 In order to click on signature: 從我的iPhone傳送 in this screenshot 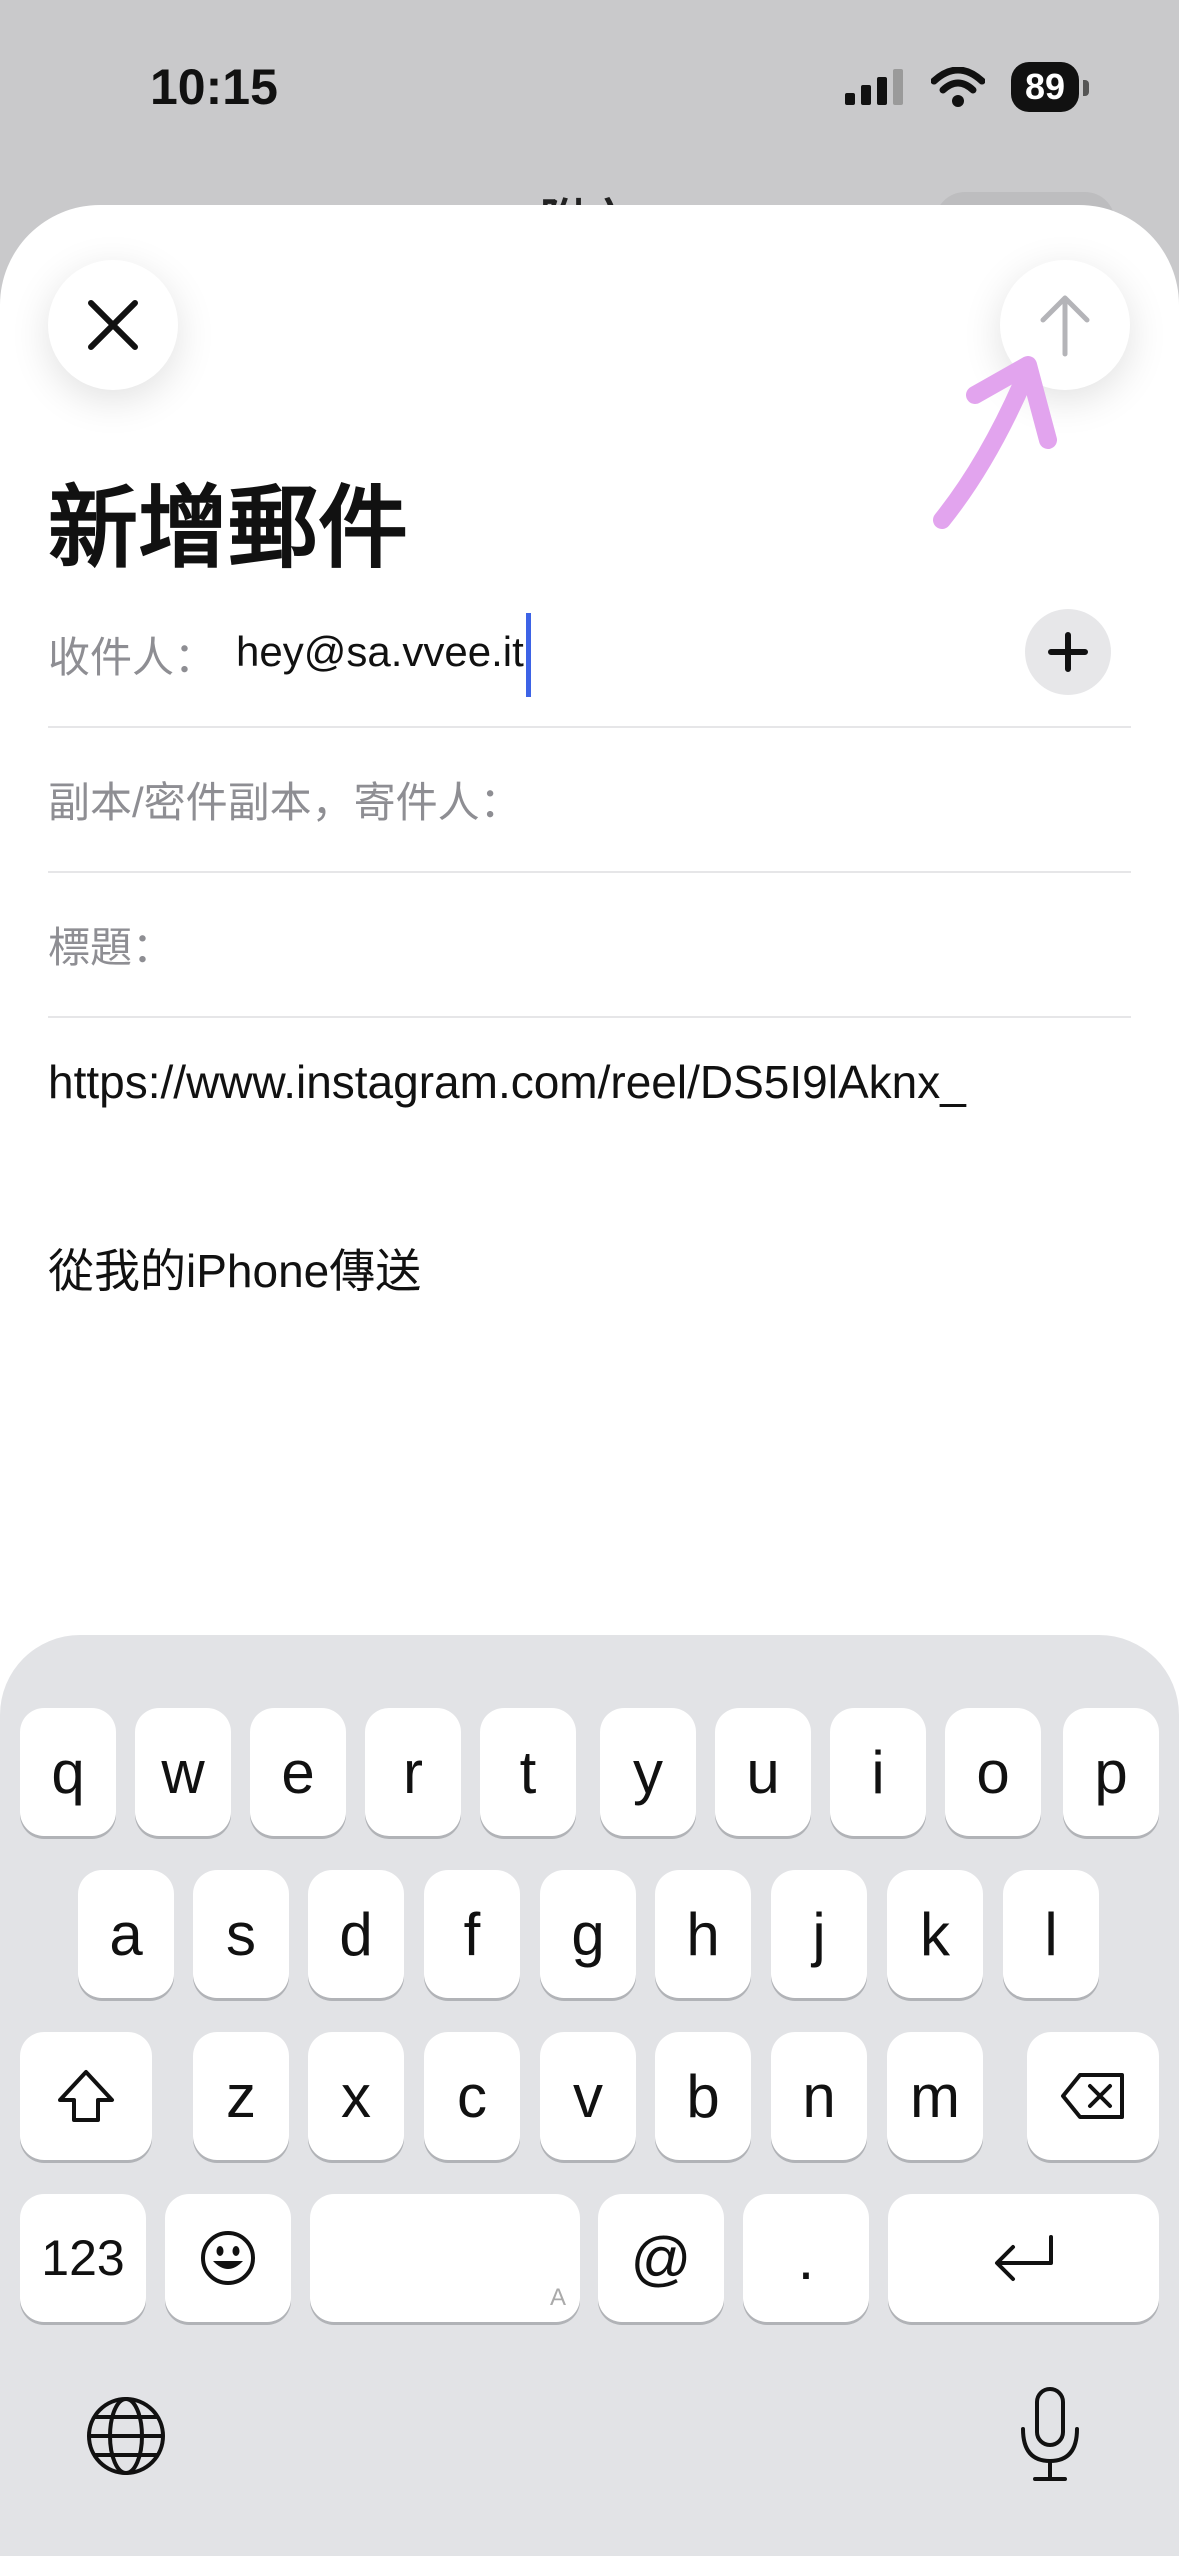, I will do `click(234, 1268)`.